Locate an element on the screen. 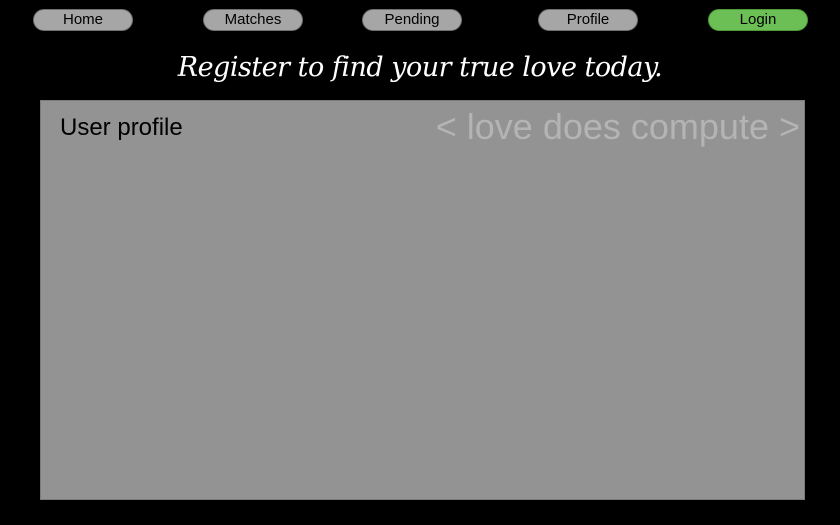 The height and width of the screenshot is (525, 840). page-tagline: Register to find your true love today. is located at coordinates (420, 67).